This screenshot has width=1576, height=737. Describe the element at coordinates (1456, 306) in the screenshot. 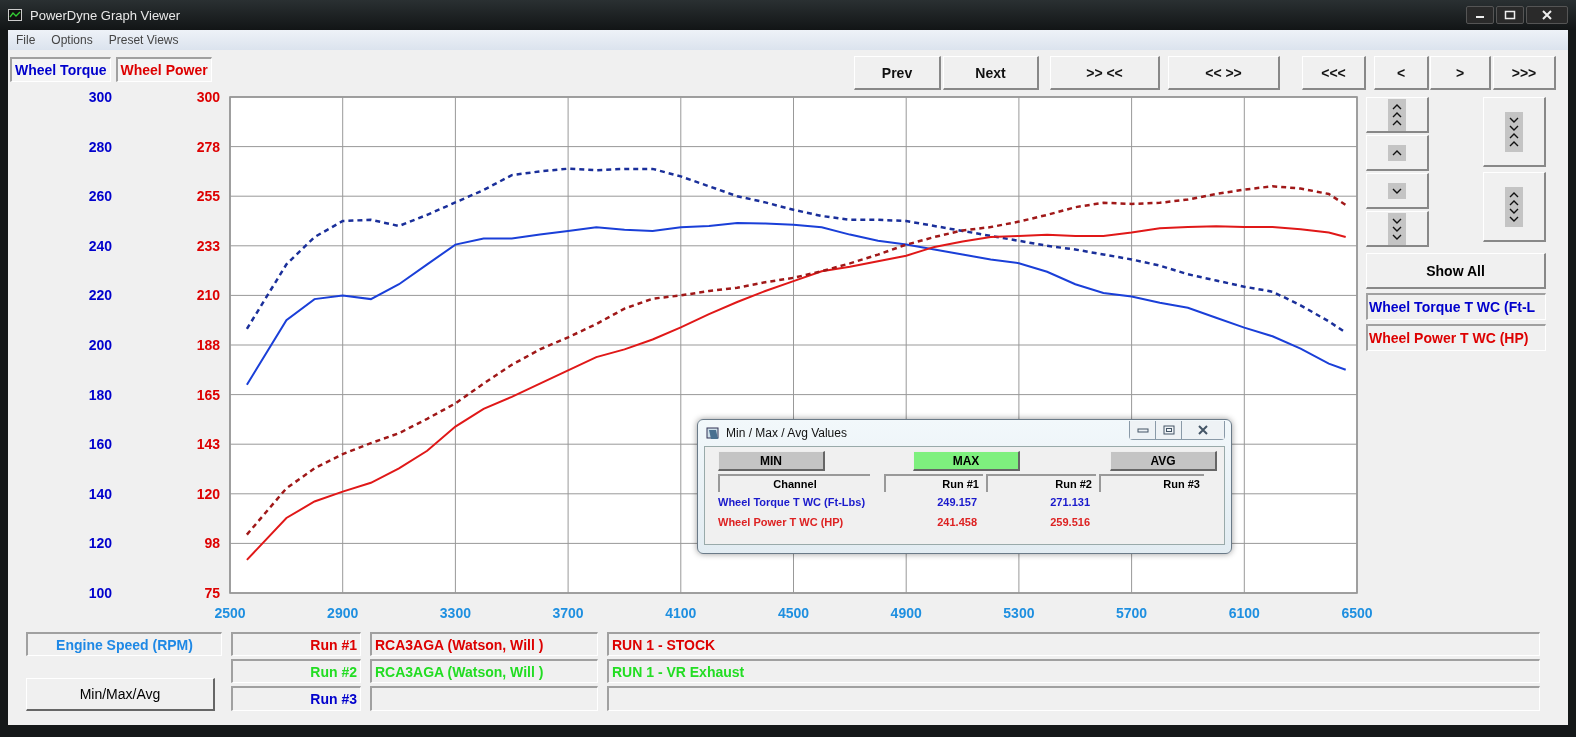

I see `legend-item: Wheel Torque T WC (Ft-L` at that location.